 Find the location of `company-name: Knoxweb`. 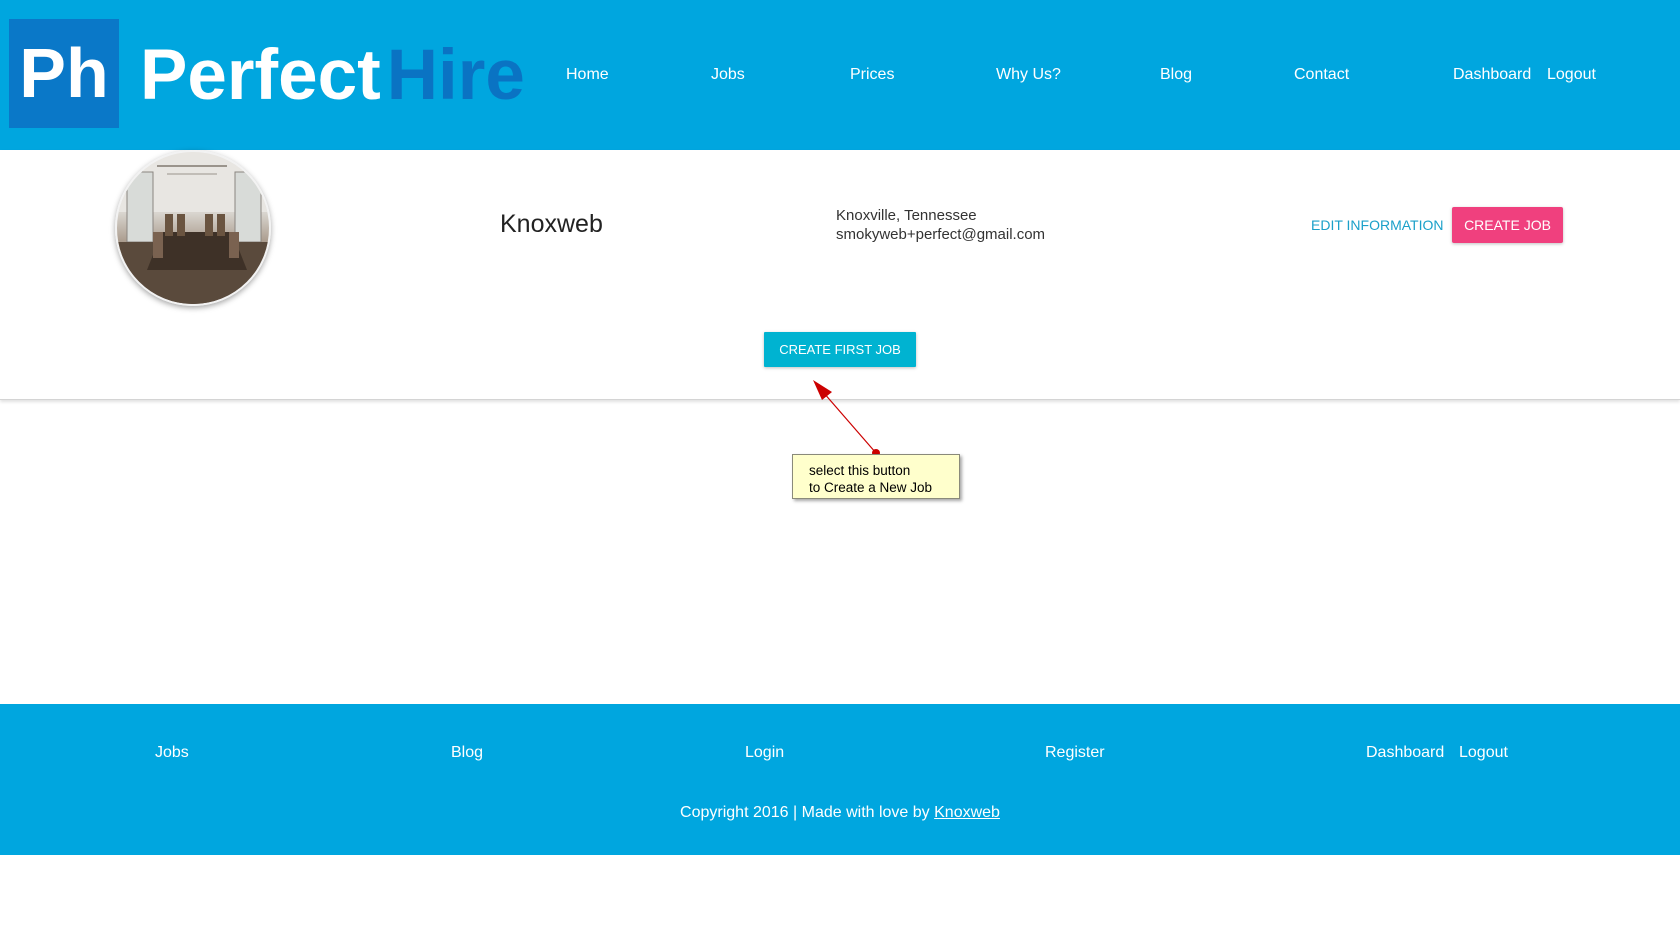

company-name: Knoxweb is located at coordinates (551, 224).